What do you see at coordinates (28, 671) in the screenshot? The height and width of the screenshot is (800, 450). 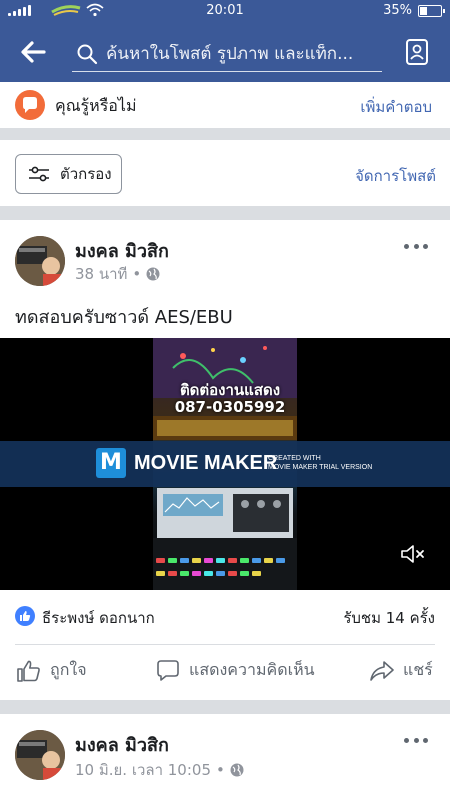 I see `thumbs-up-icon` at bounding box center [28, 671].